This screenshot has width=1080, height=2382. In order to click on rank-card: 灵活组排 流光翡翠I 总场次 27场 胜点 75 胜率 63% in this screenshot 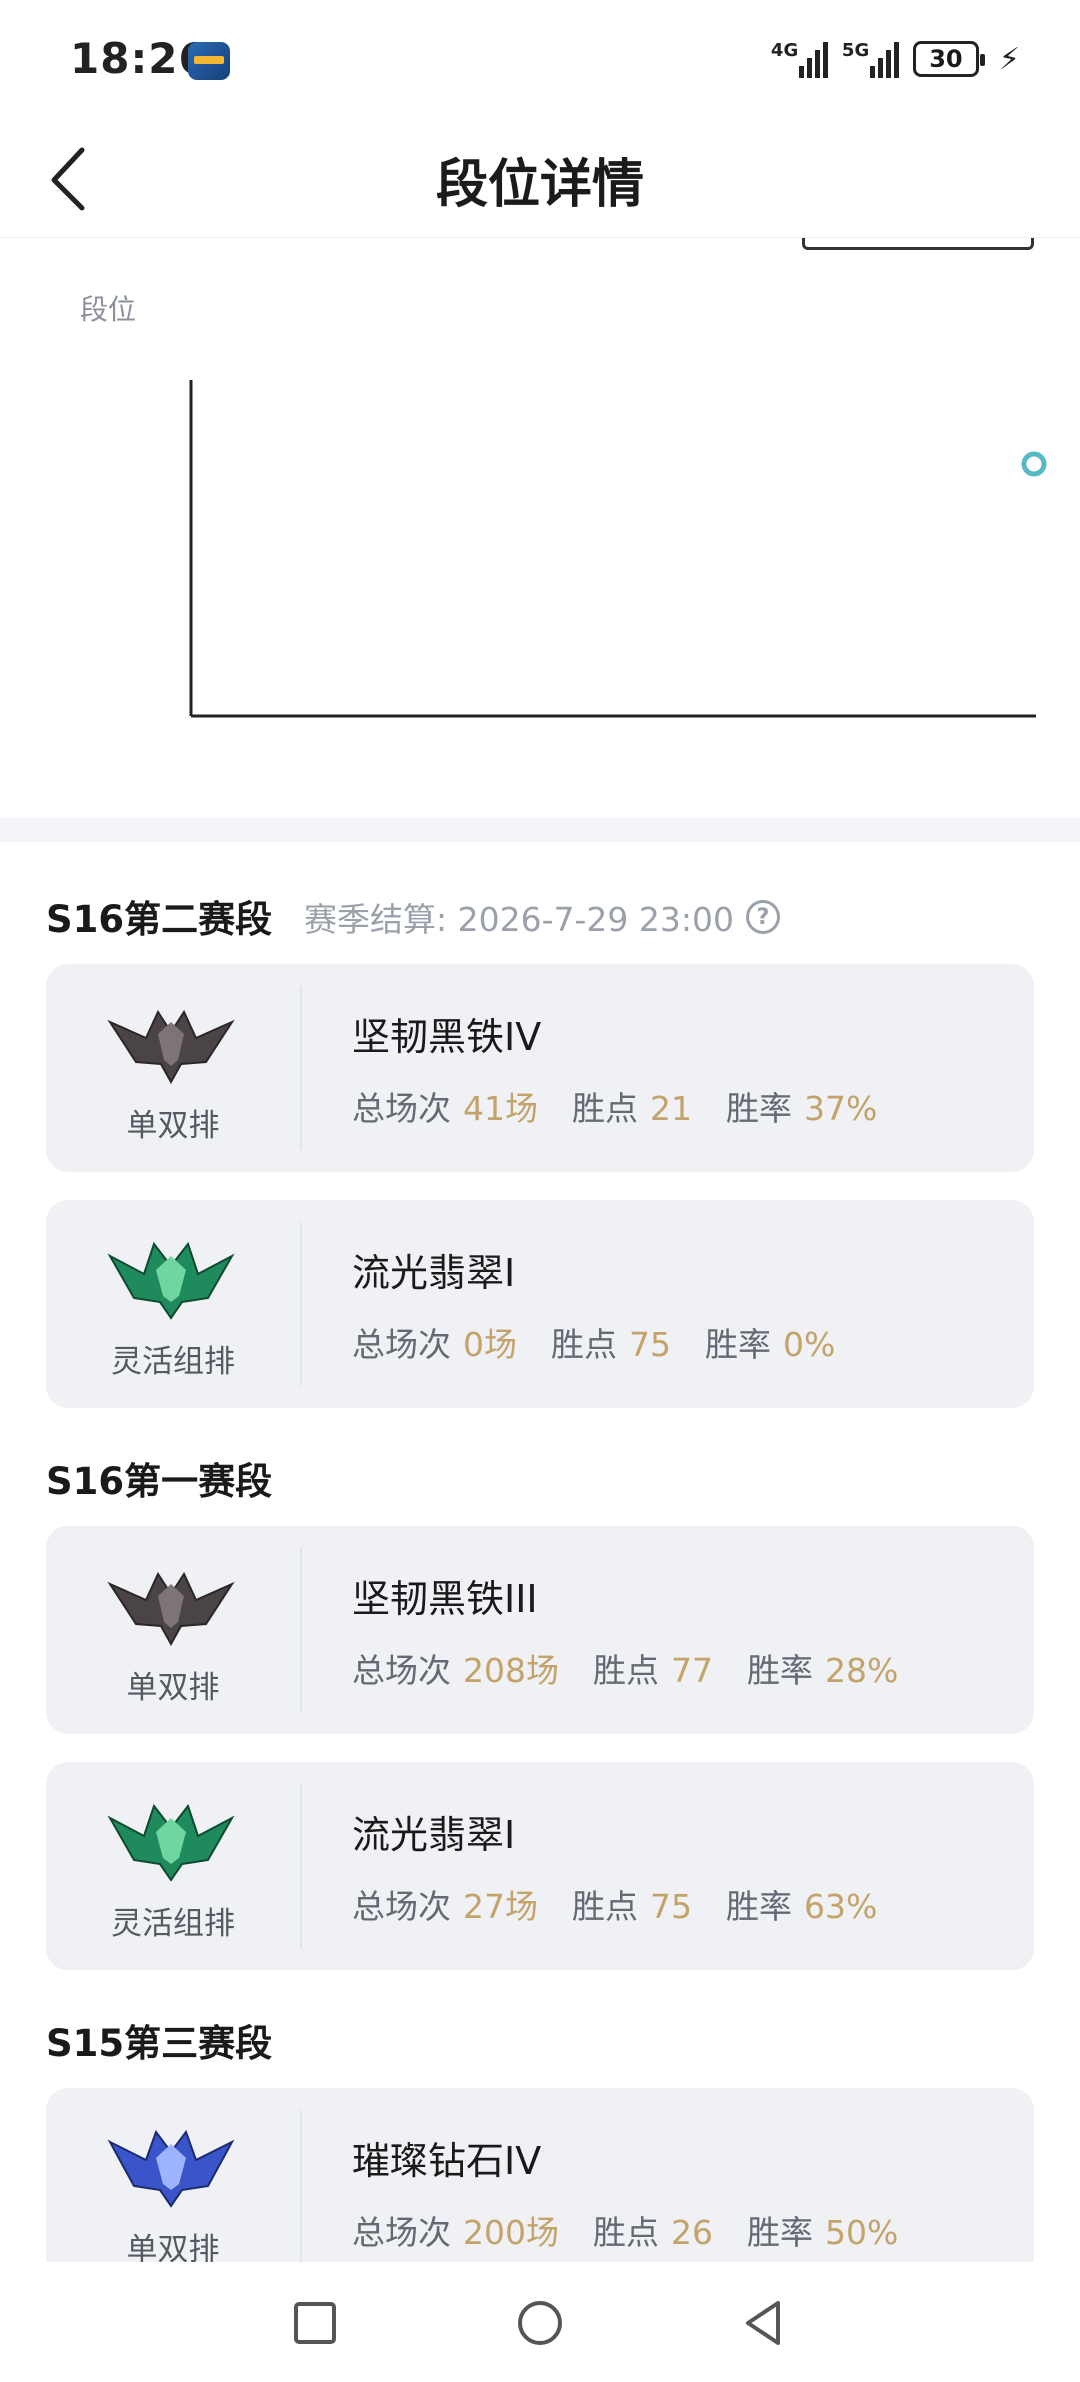, I will do `click(540, 1866)`.